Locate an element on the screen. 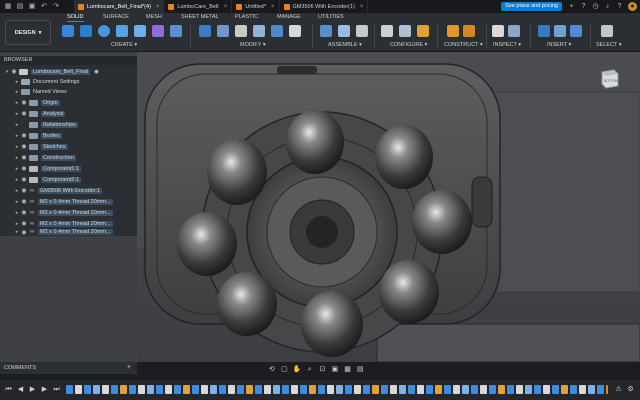  press-pull-icon is located at coordinates (205, 31).